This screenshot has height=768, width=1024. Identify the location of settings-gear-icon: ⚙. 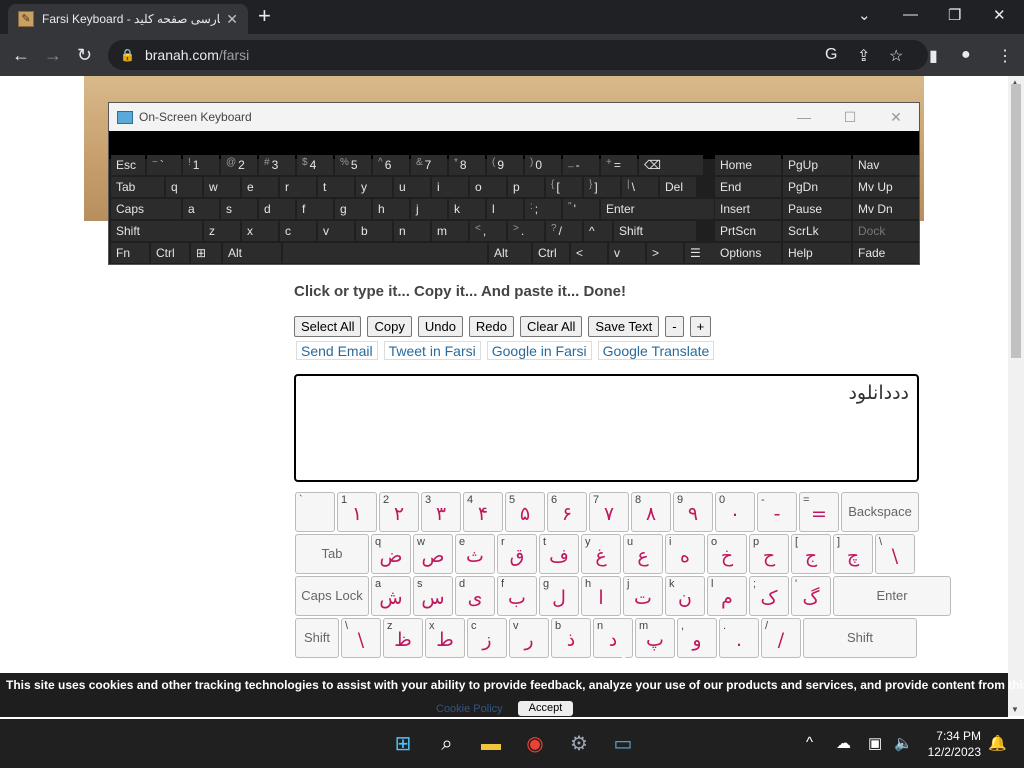
(579, 744).